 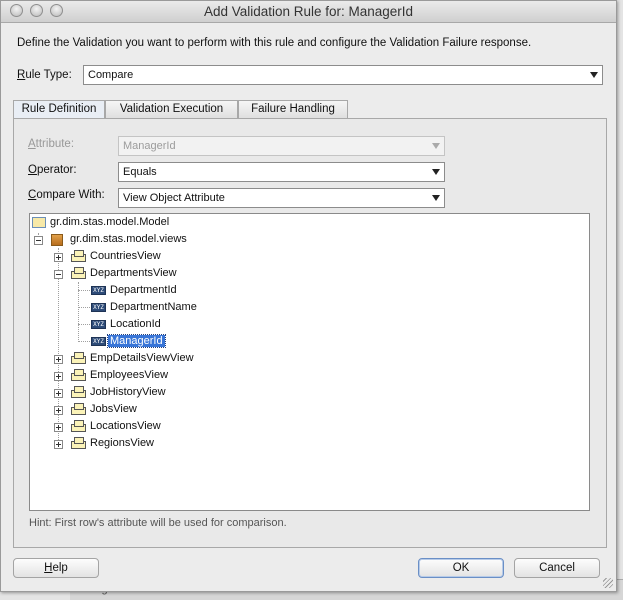 What do you see at coordinates (125, 256) in the screenshot?
I see `tree-node-label: CountriesView` at bounding box center [125, 256].